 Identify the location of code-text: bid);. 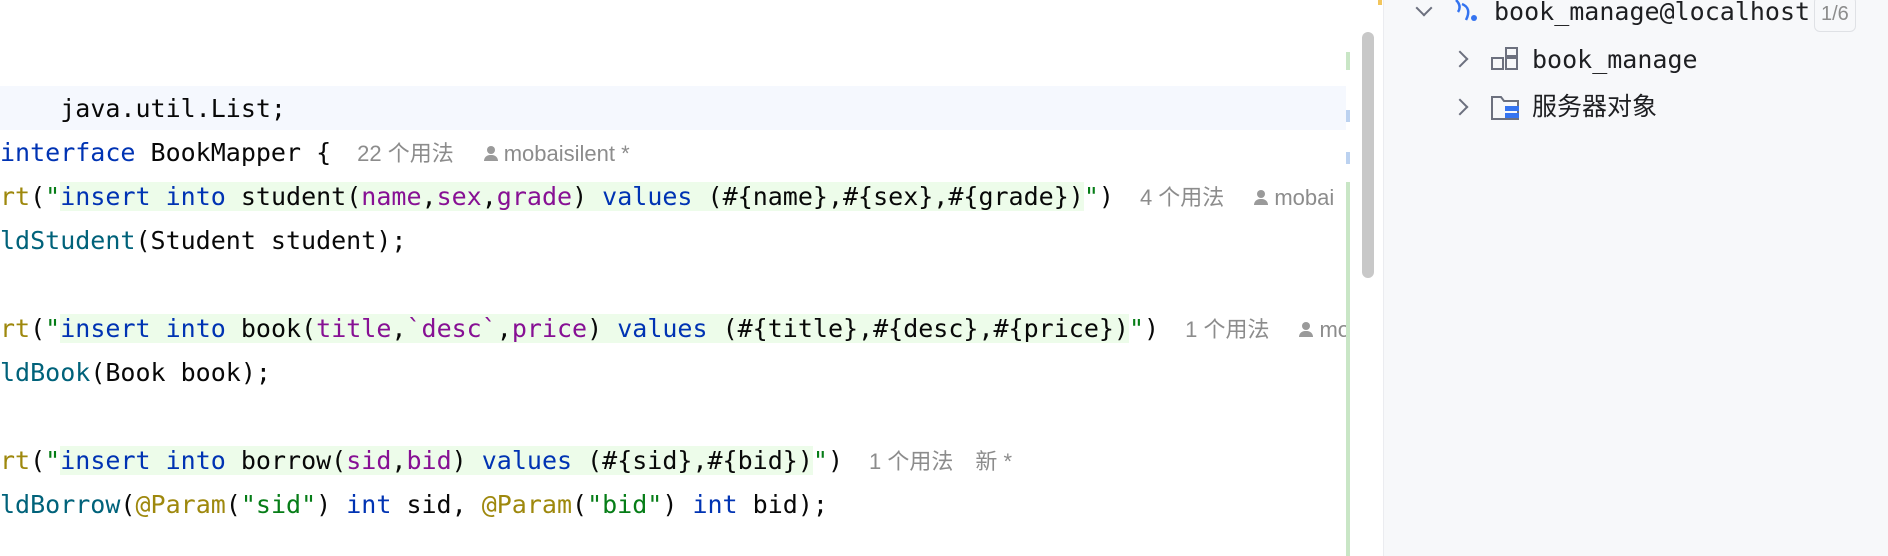
(782, 504).